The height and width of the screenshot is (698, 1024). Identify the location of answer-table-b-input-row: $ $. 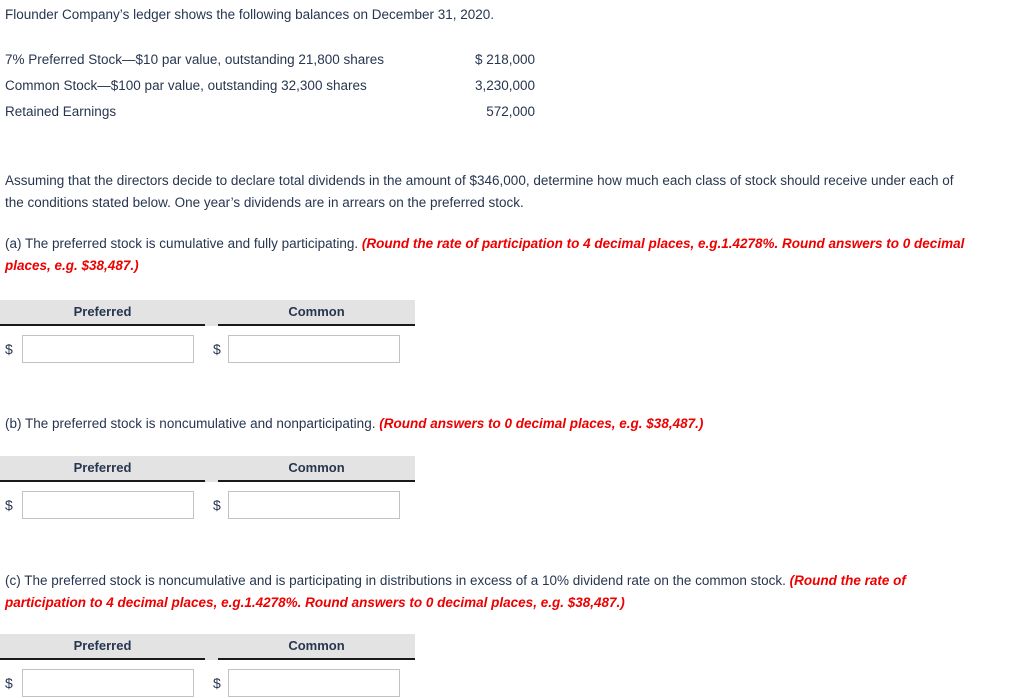
(215, 505).